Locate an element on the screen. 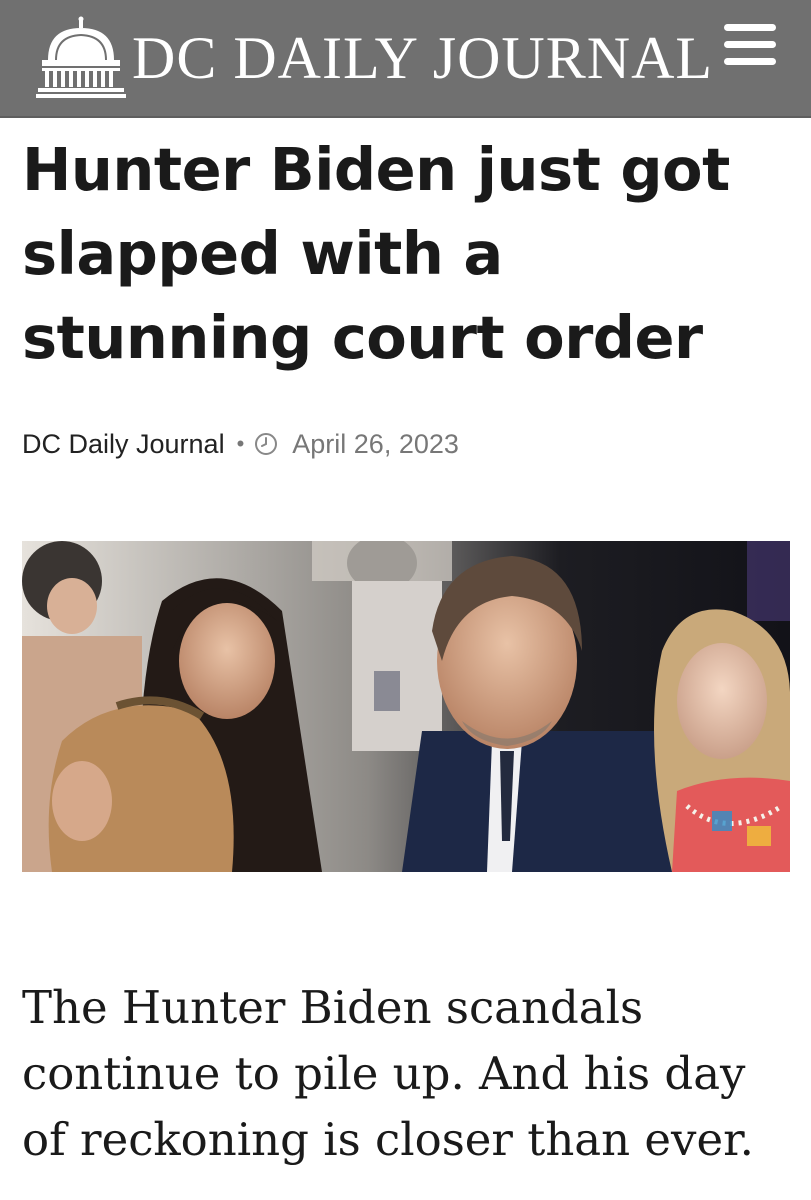 The height and width of the screenshot is (1200, 811). site-header: DC DAILY JOURNAL is located at coordinates (405, 59).